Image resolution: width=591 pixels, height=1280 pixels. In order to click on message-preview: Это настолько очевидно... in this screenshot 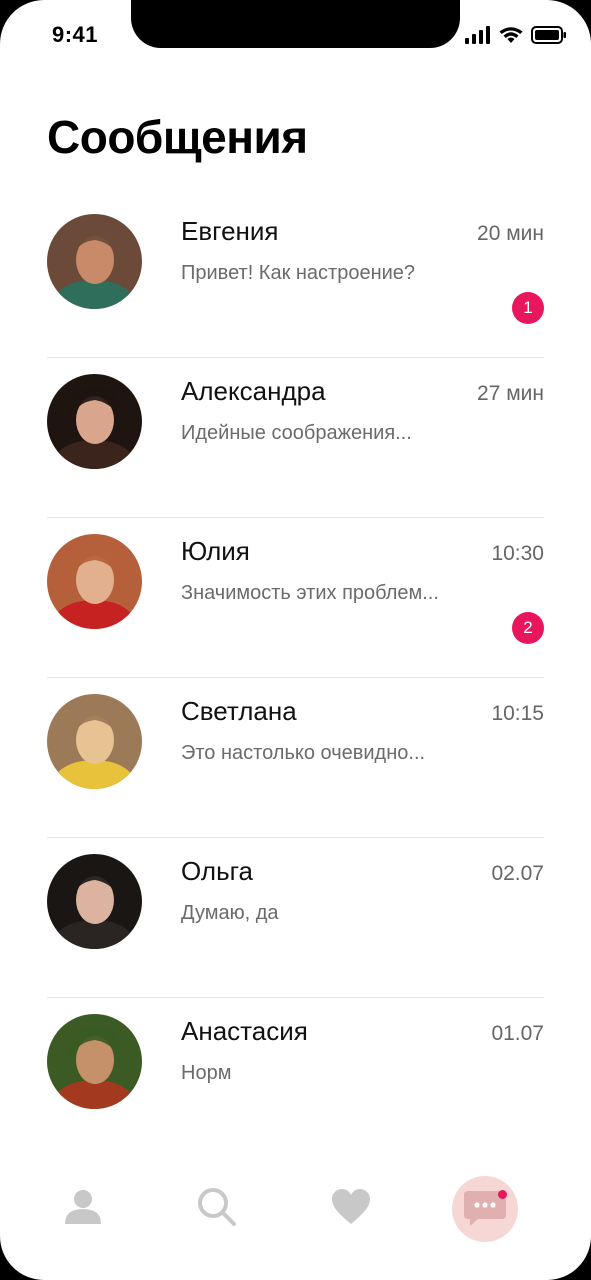, I will do `click(303, 753)`.